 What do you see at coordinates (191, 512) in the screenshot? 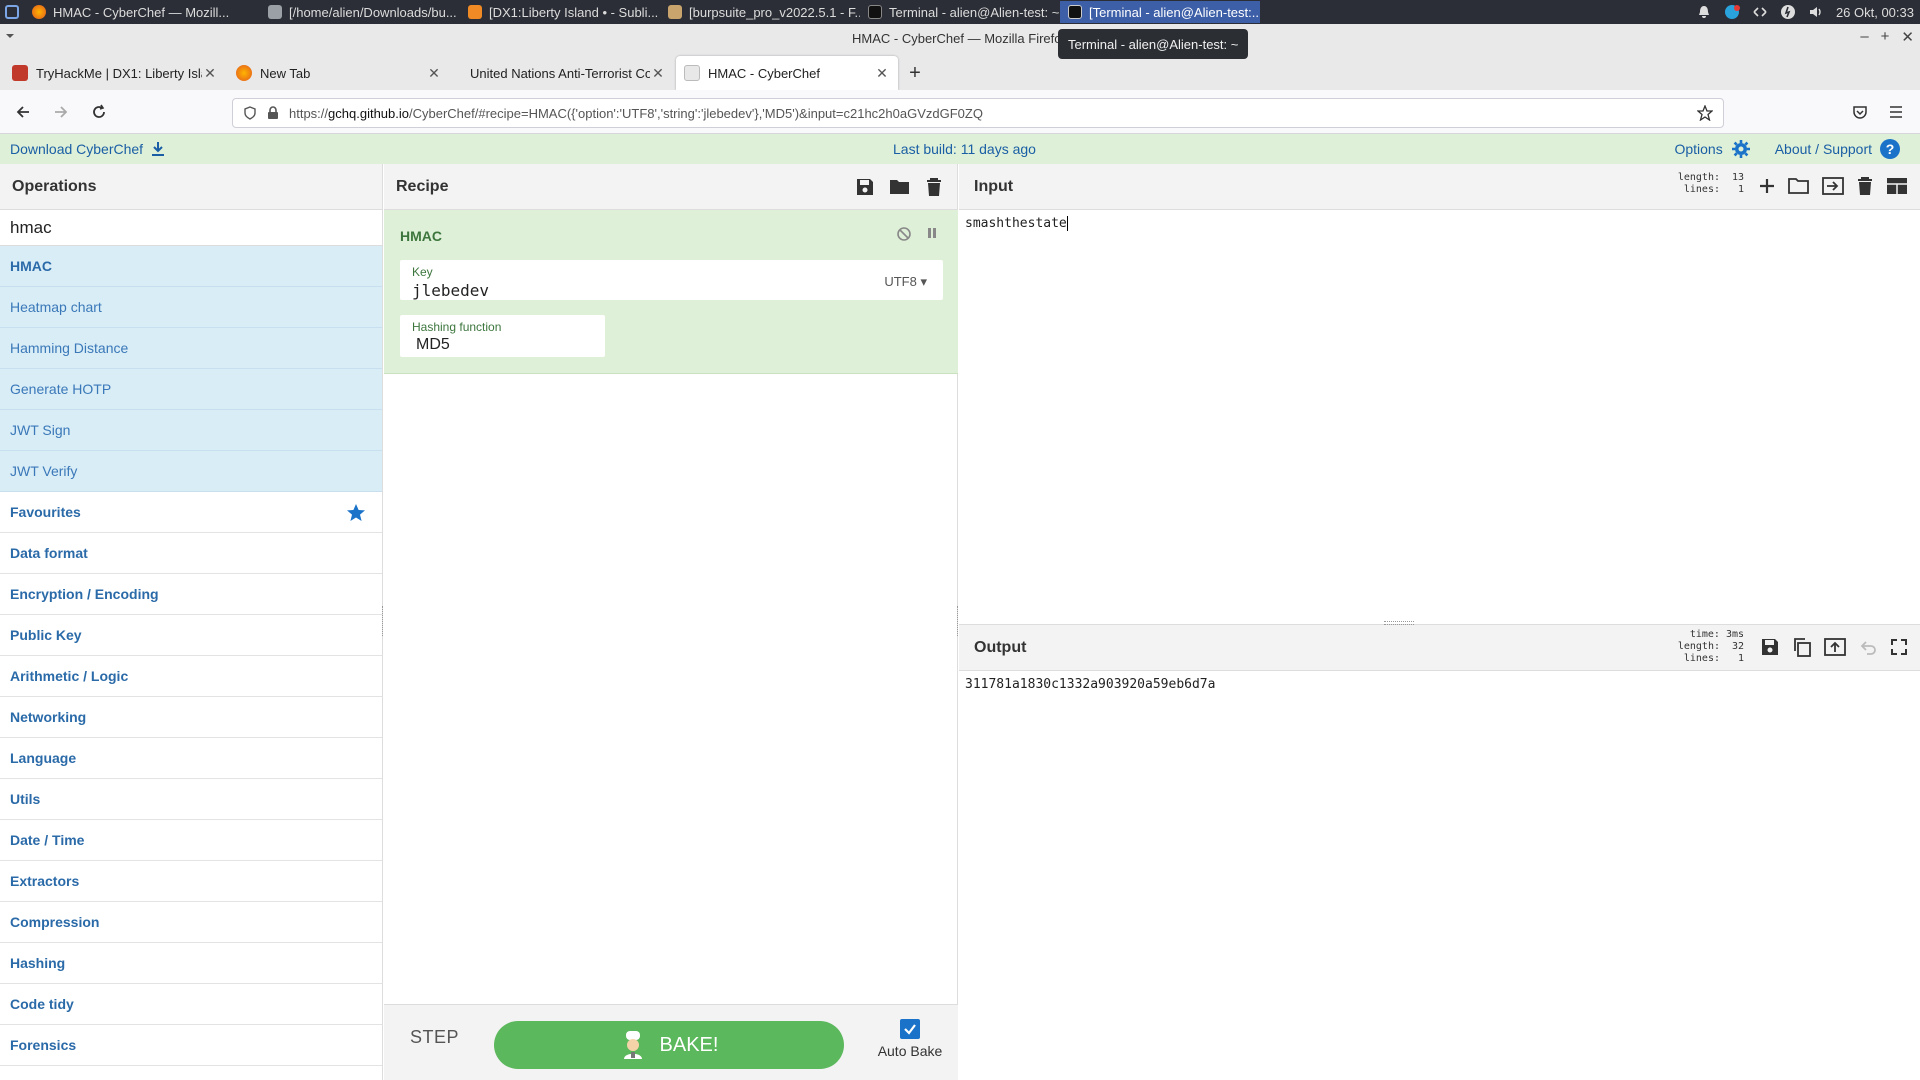
I see `category-favourites: Favourites` at bounding box center [191, 512].